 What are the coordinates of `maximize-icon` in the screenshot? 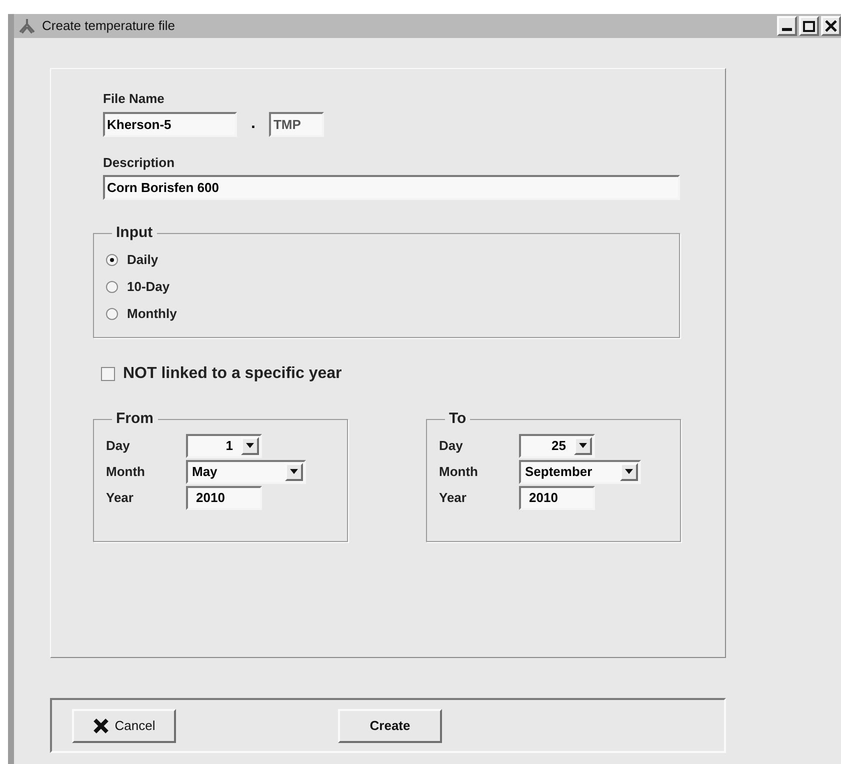 It's located at (809, 26).